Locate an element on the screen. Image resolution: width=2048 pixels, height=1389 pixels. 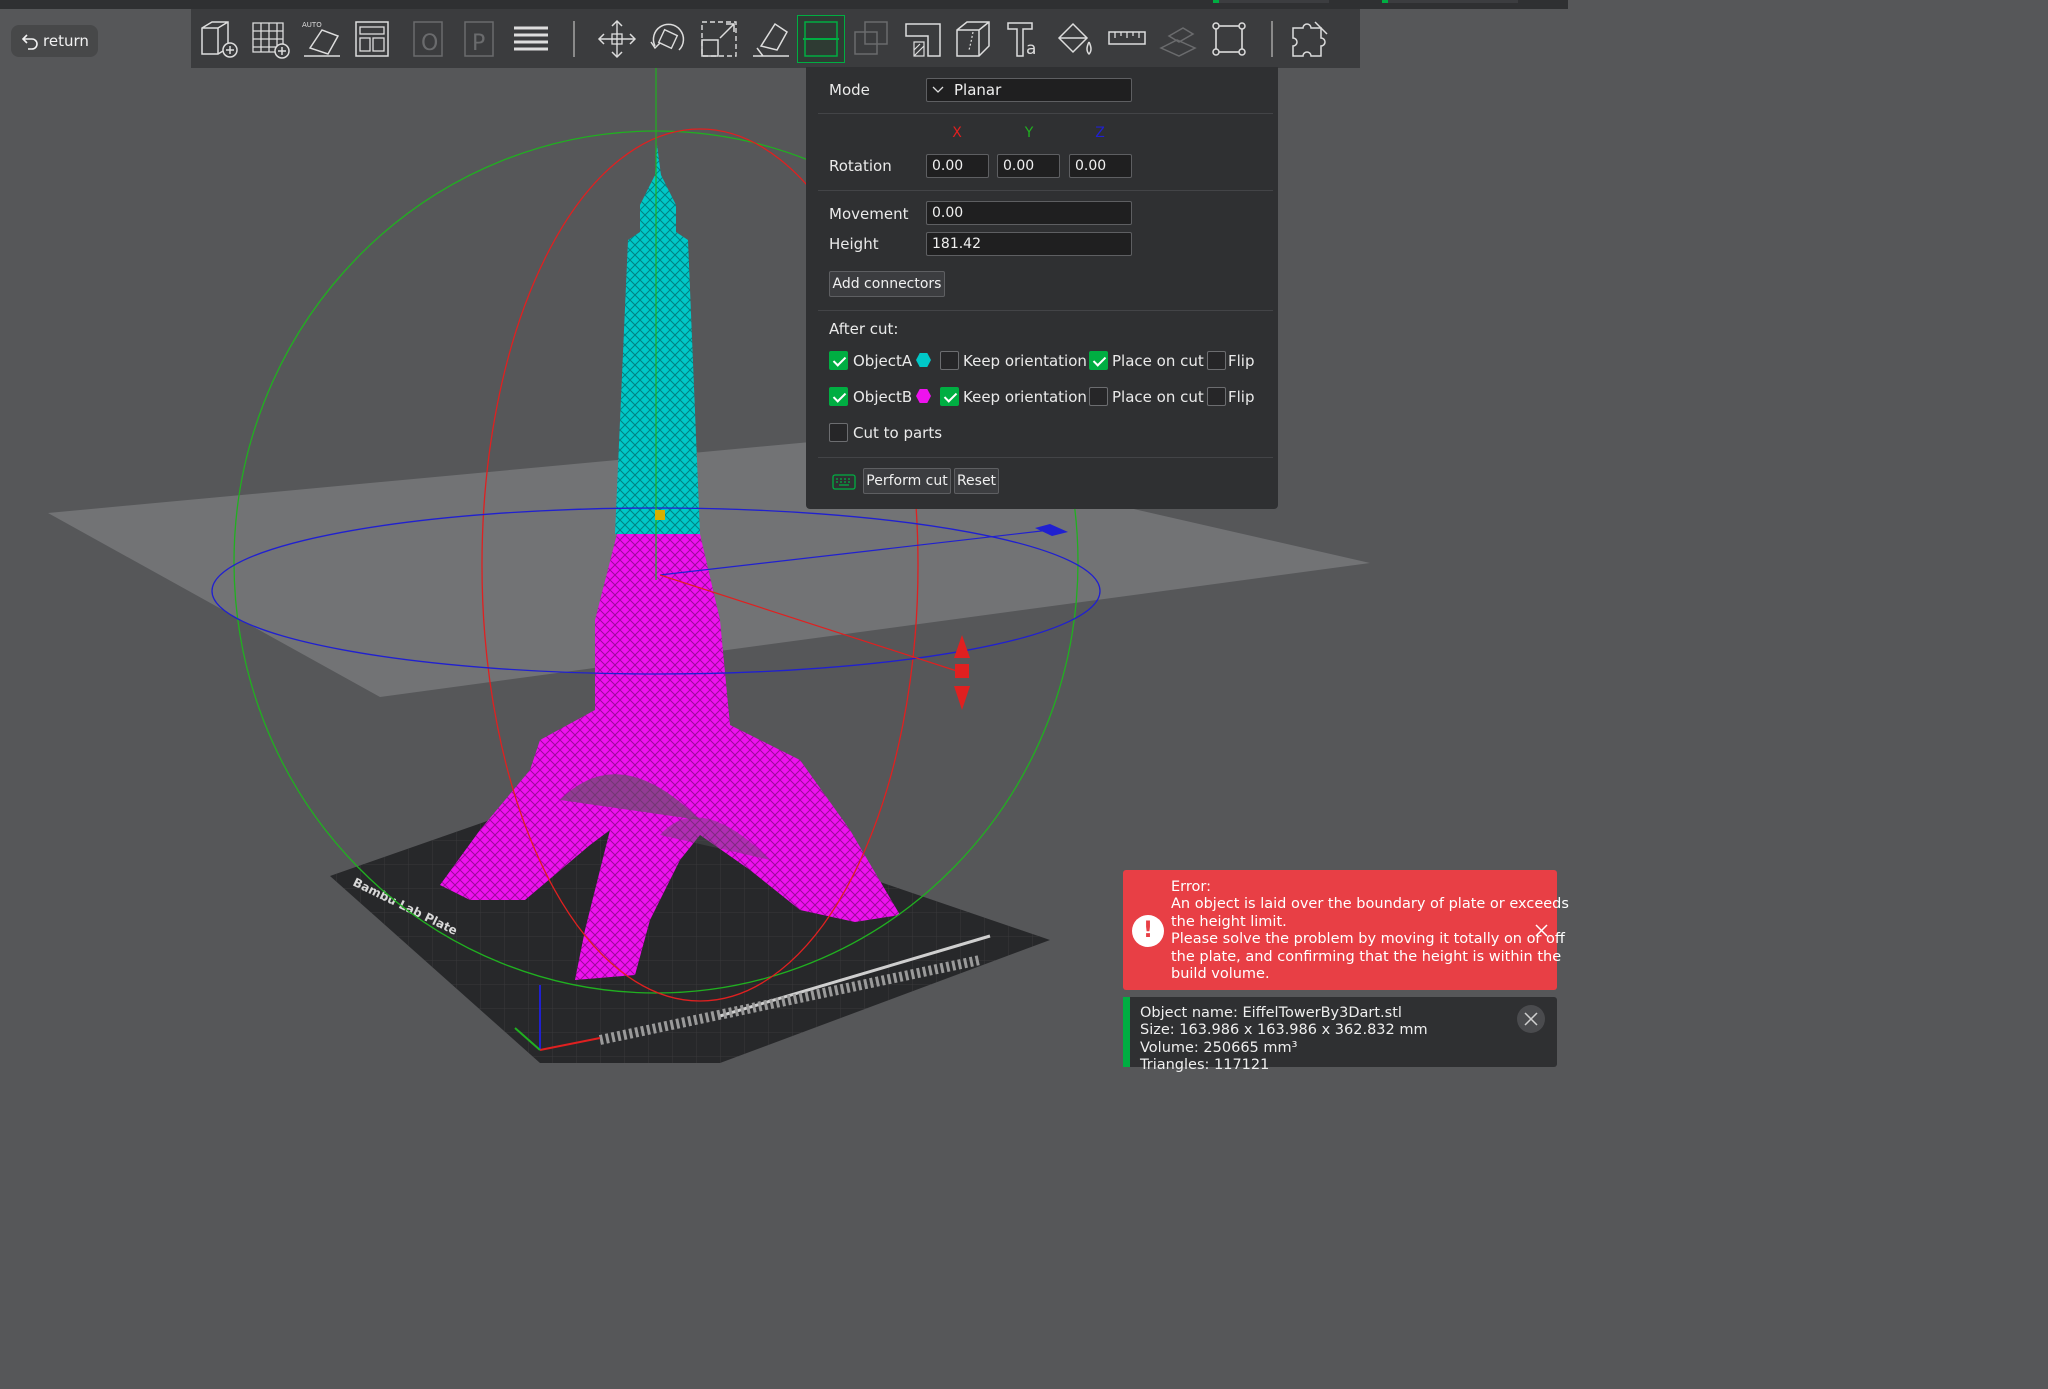
seam-paint-icon is located at coordinates (974, 39).